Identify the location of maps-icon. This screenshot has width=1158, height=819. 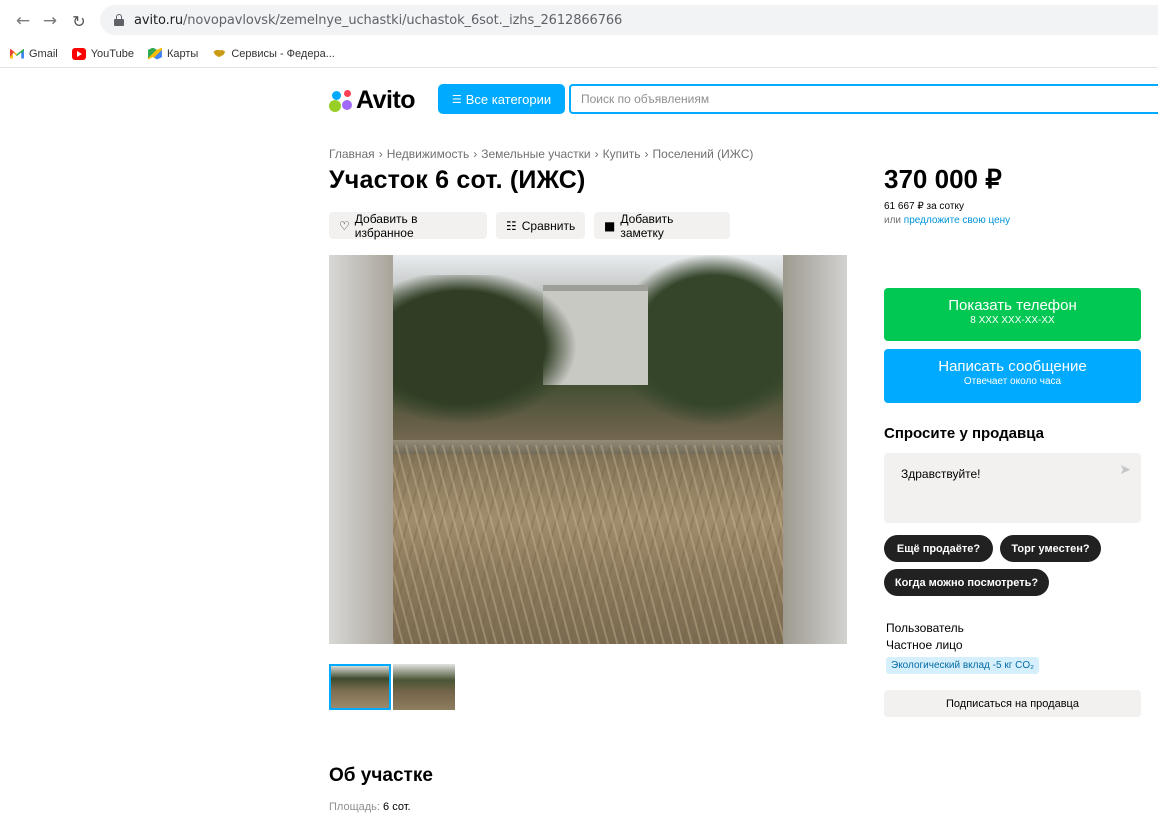
(154, 53).